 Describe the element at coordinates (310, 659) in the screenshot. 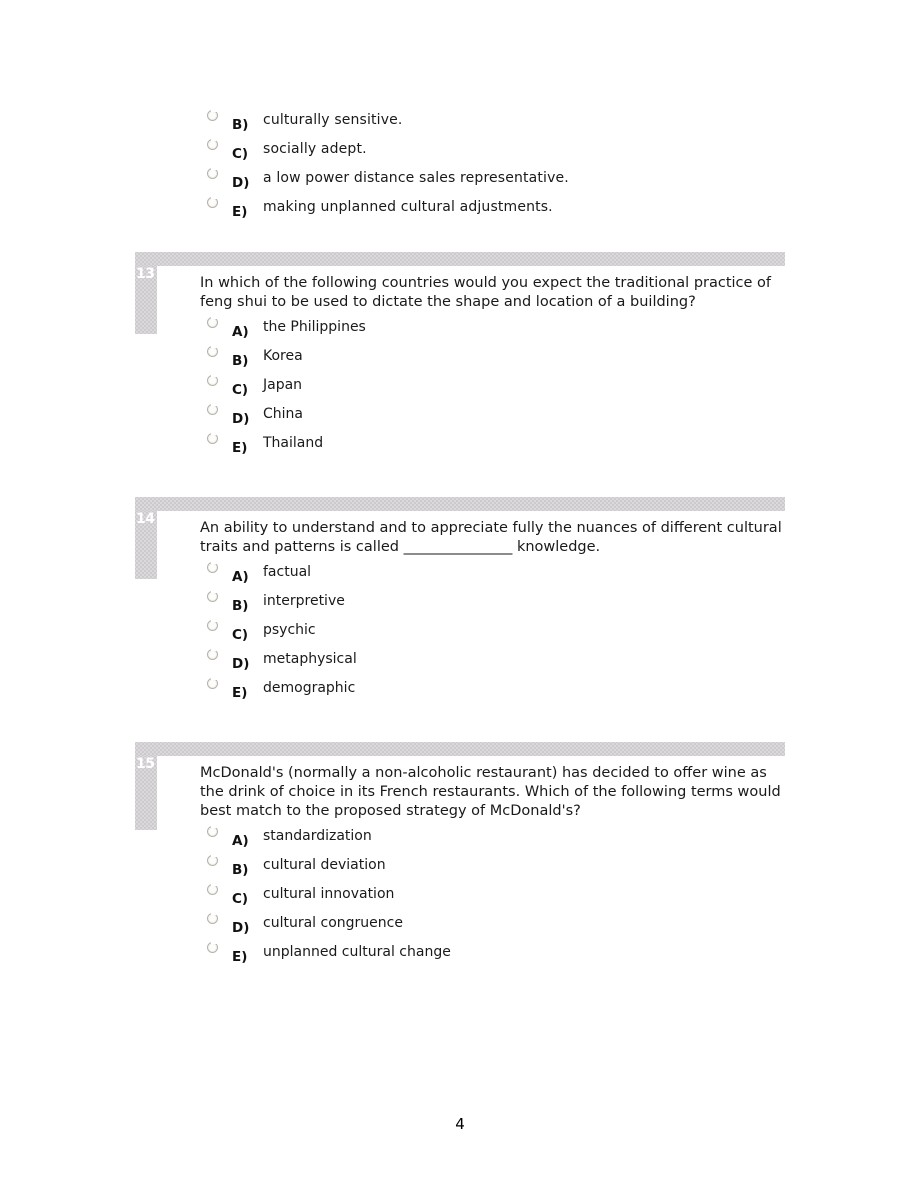

I see `option-text: metaphysical` at that location.